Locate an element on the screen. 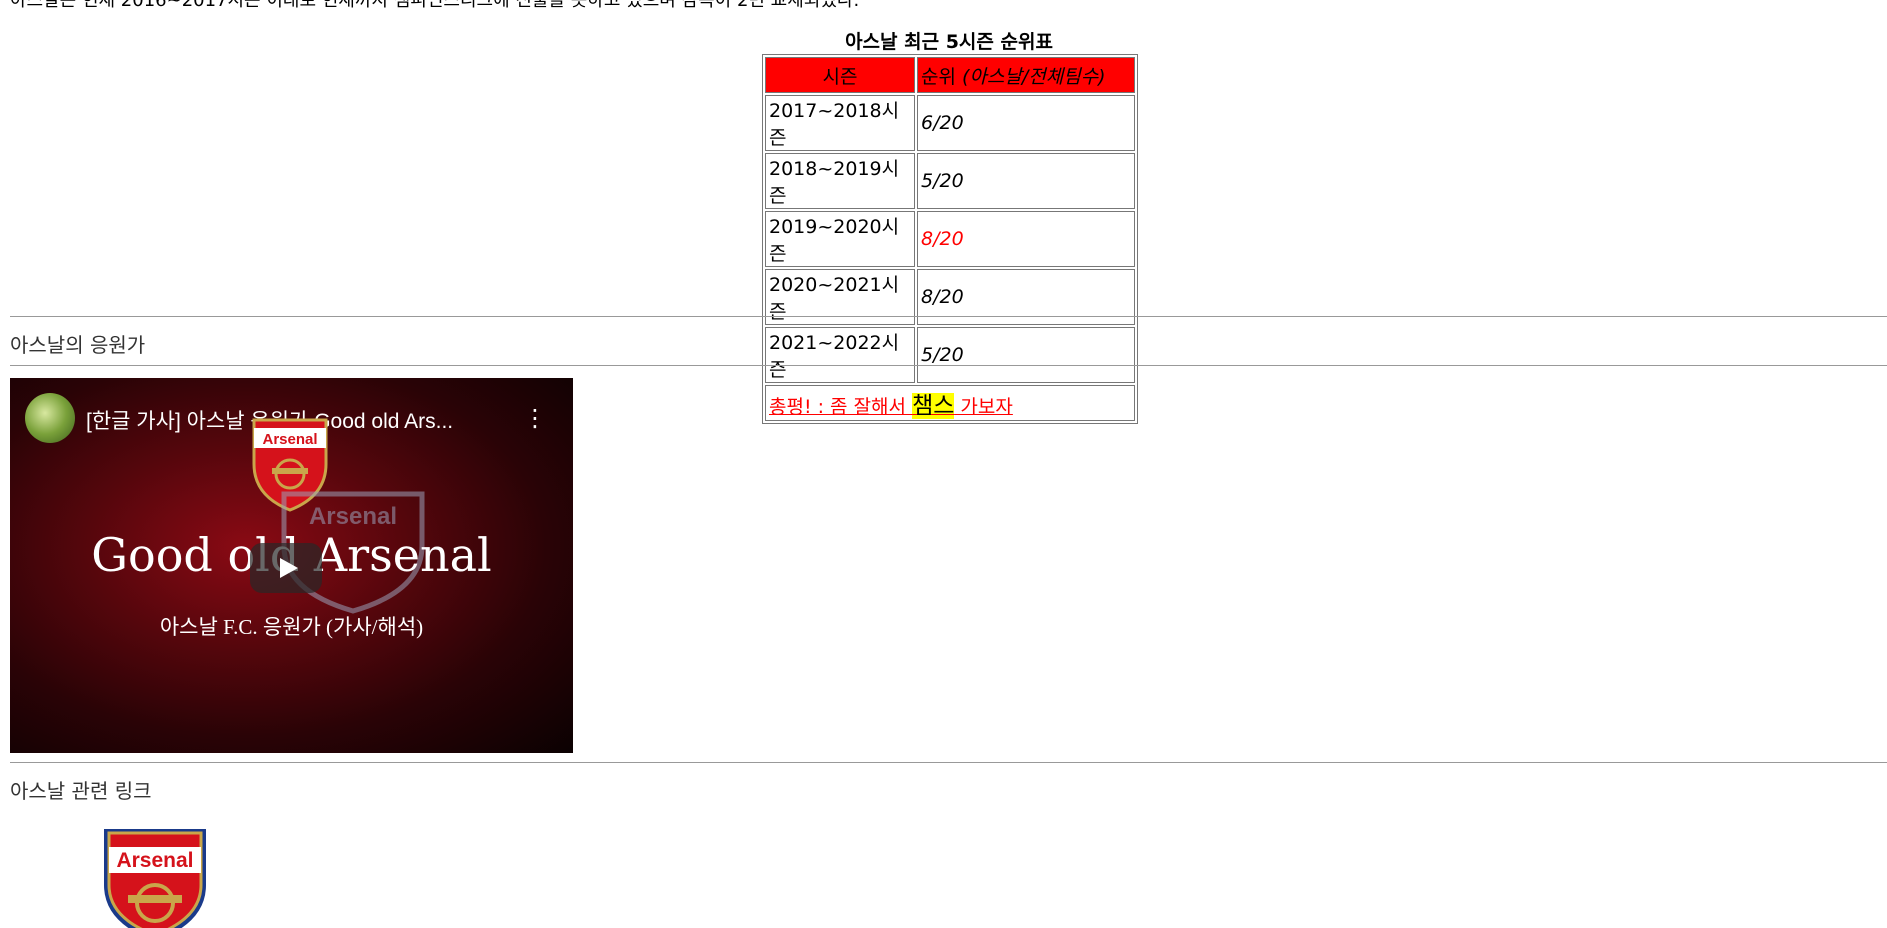  play-button is located at coordinates (286, 568).